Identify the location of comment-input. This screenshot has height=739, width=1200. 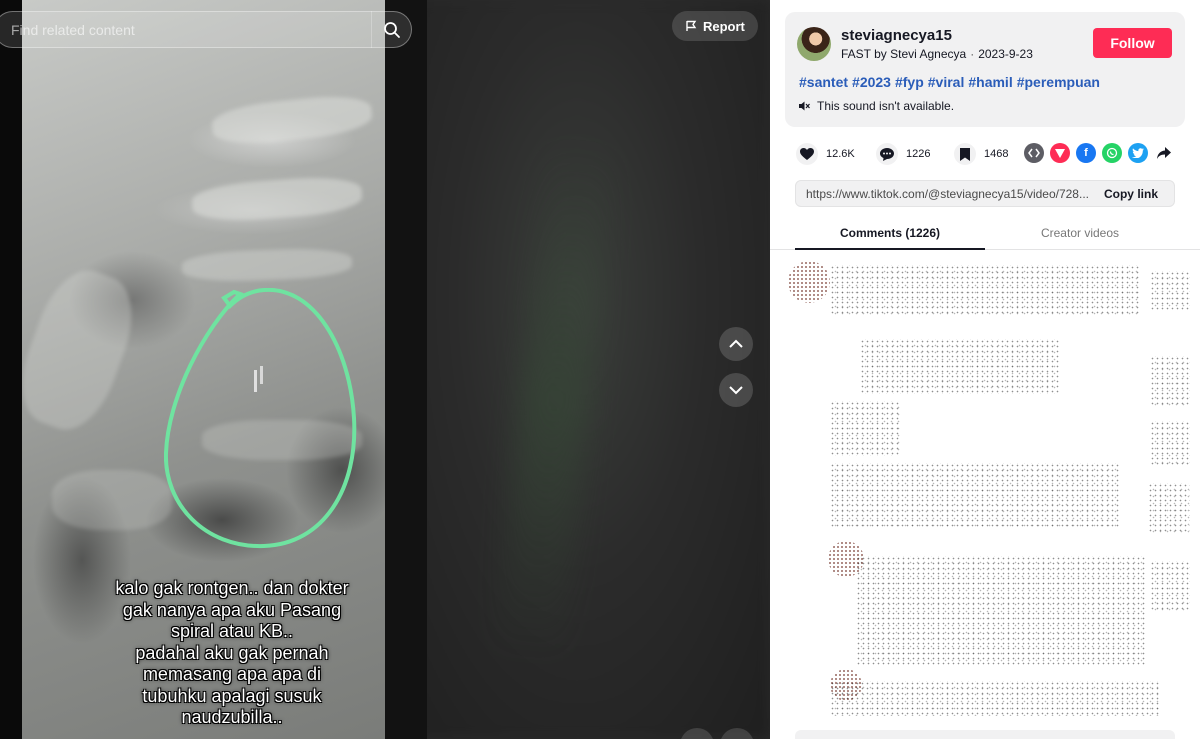
(985, 734).